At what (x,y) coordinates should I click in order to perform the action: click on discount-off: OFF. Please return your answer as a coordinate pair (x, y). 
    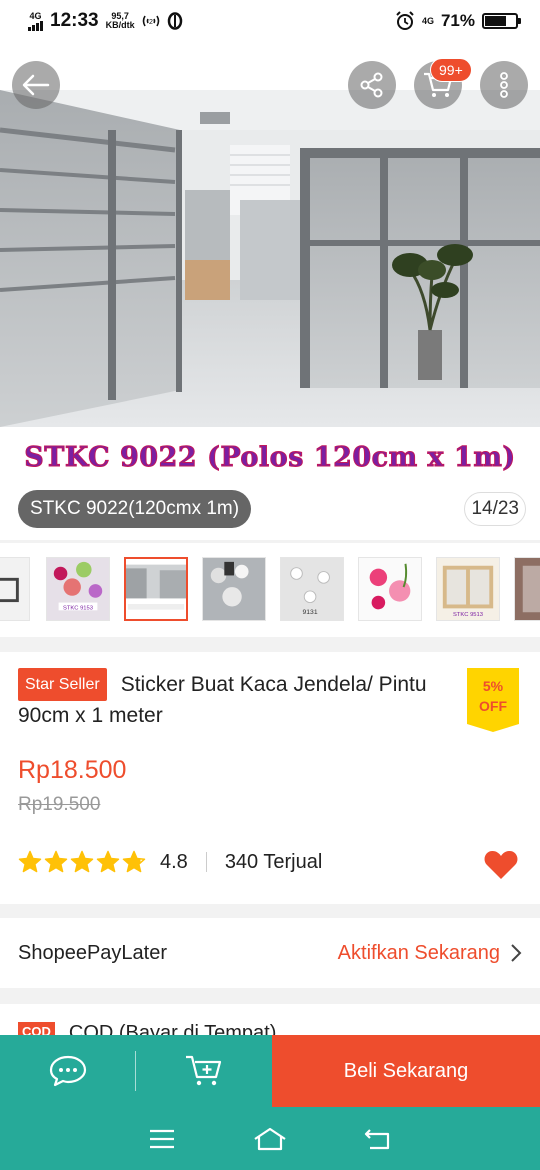
    Looking at the image, I should click on (493, 706).